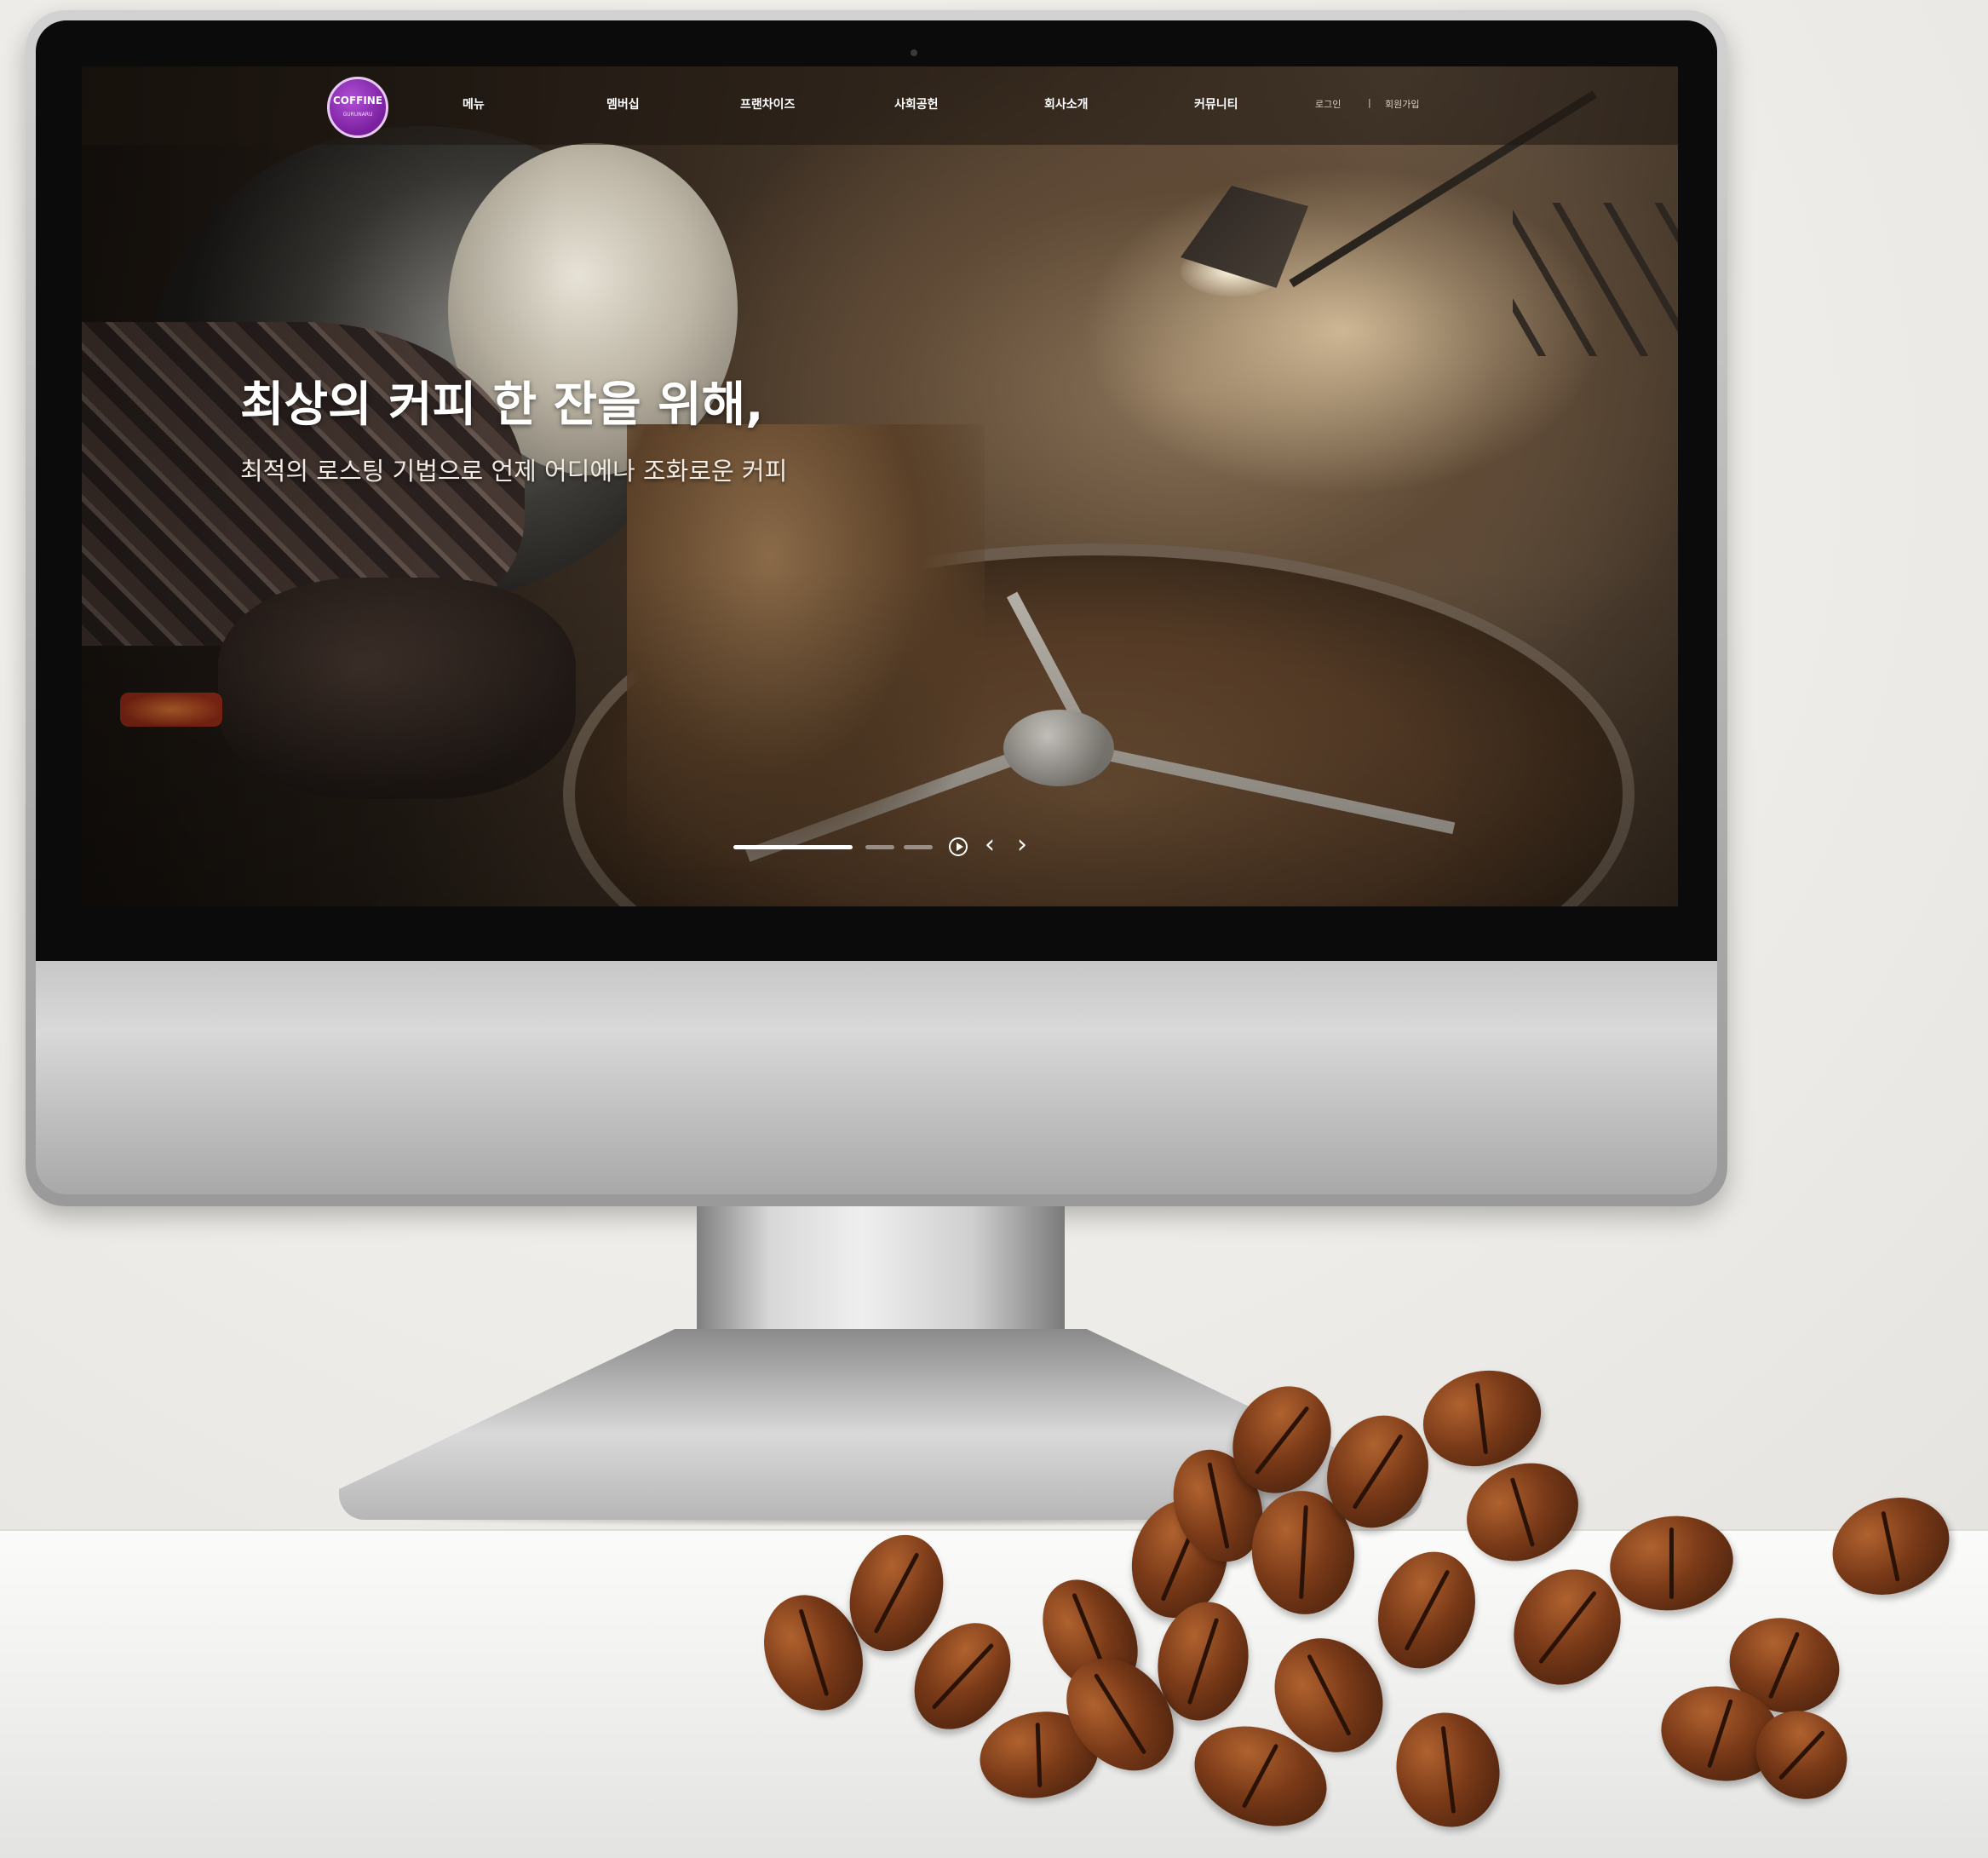 This screenshot has width=1988, height=1858. I want to click on nav-item-membership: 멤버십, so click(623, 103).